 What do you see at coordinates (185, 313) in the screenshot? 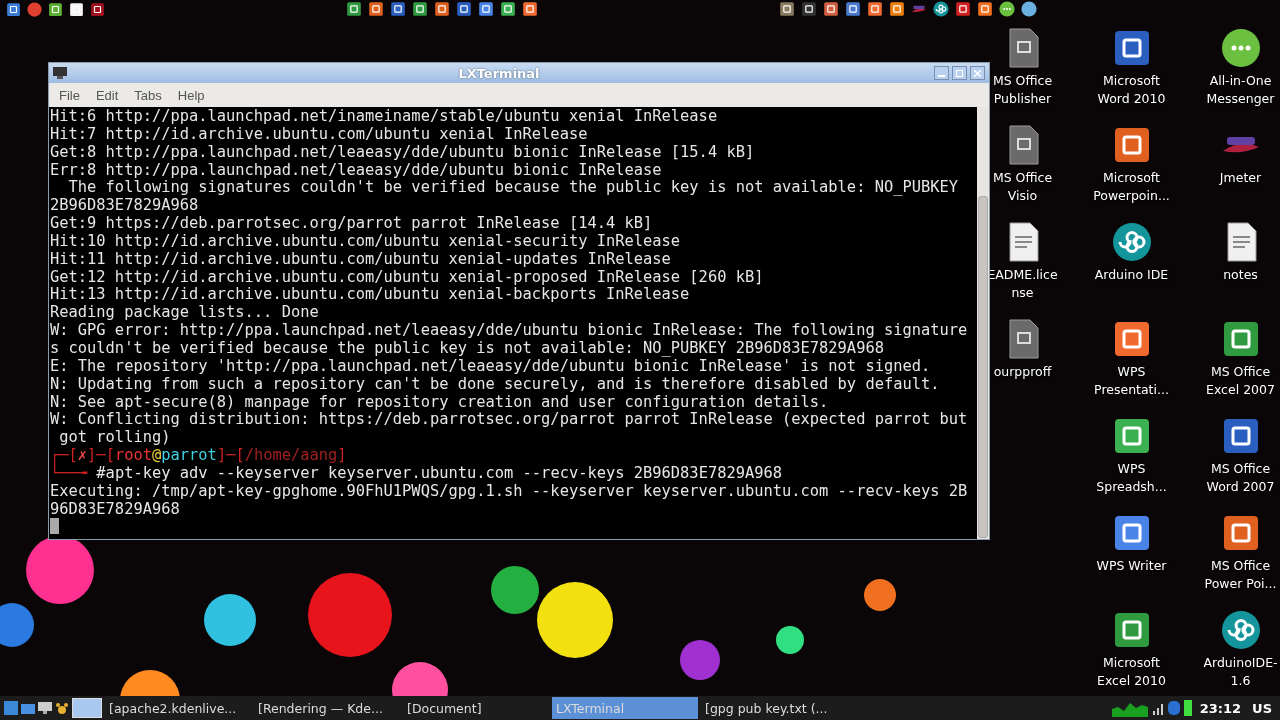
I see `terminal-line: Reading package lists... Done` at bounding box center [185, 313].